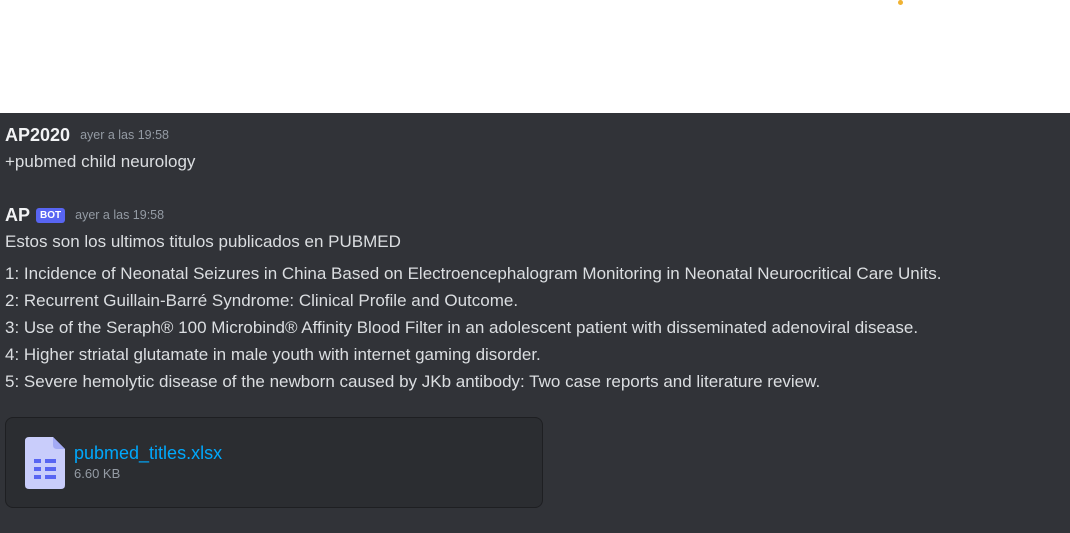 The image size is (1070, 533). Describe the element at coordinates (37, 135) in the screenshot. I see `username: AP2020` at that location.